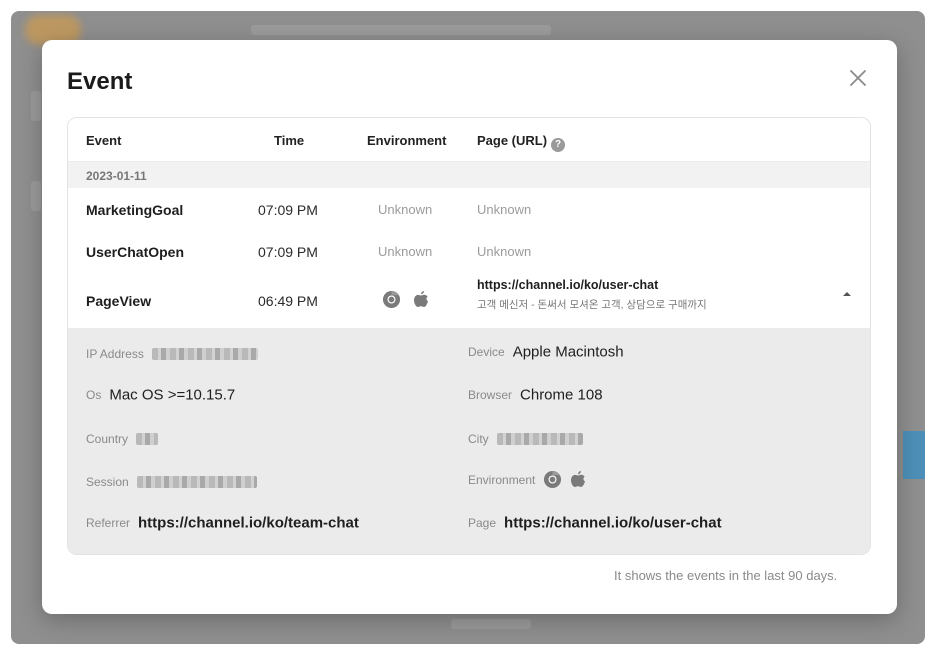  Describe the element at coordinates (469, 140) in the screenshot. I see `table-header: Event Time Environment Page (URL)?` at that location.